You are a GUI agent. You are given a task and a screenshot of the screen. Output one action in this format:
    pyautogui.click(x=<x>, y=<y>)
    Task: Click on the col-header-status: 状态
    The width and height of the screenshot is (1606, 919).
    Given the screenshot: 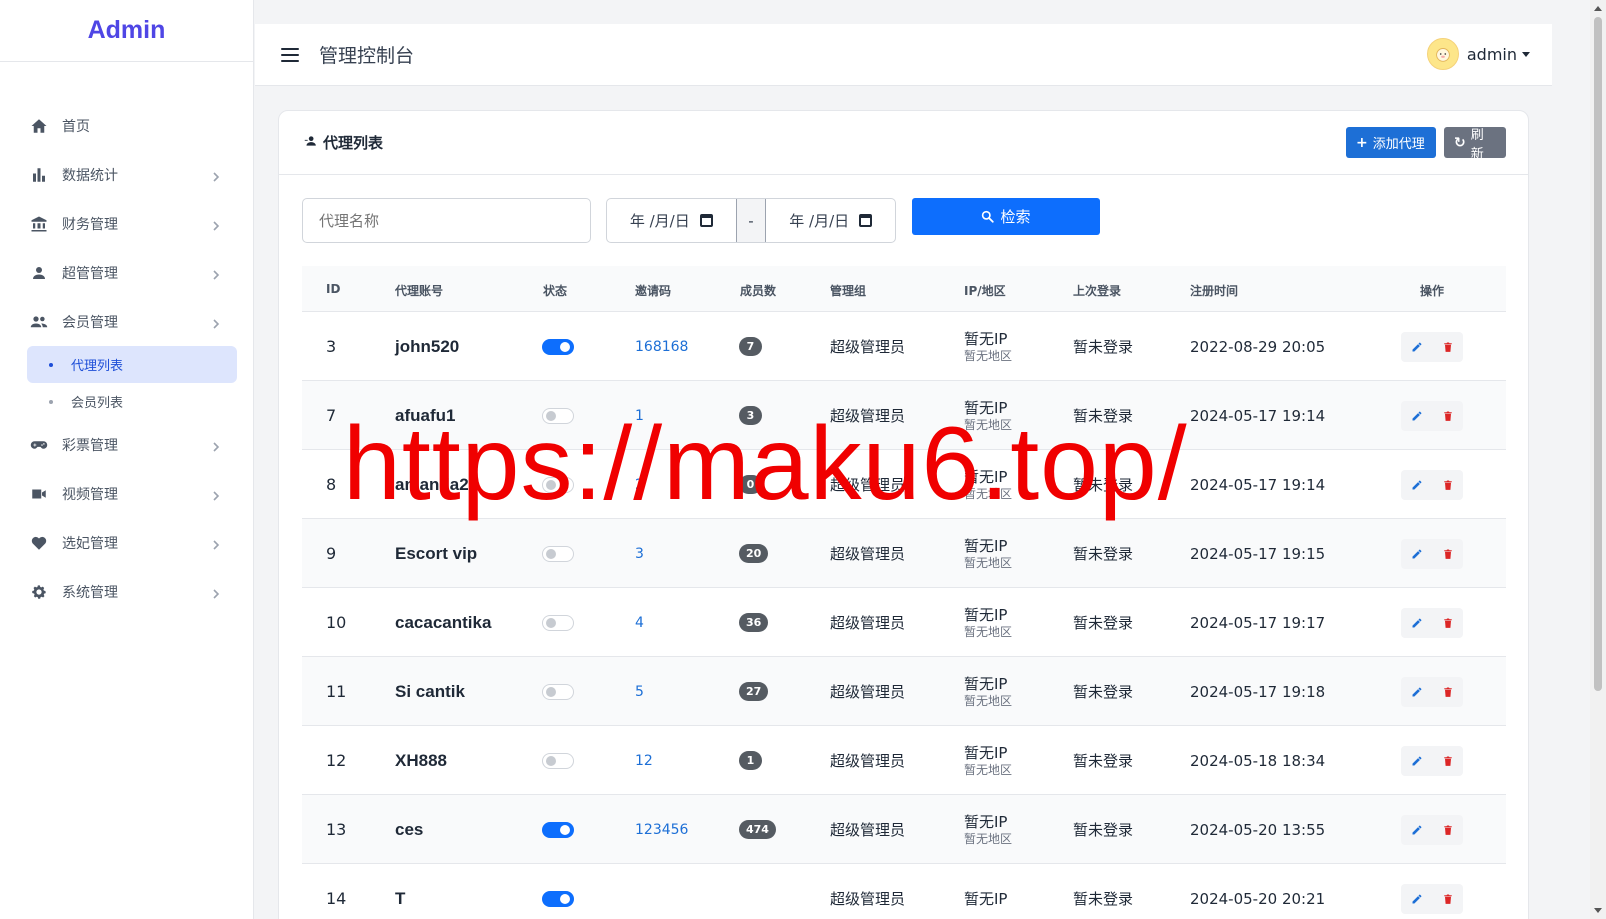 What is the action you would take?
    pyautogui.click(x=555, y=291)
    